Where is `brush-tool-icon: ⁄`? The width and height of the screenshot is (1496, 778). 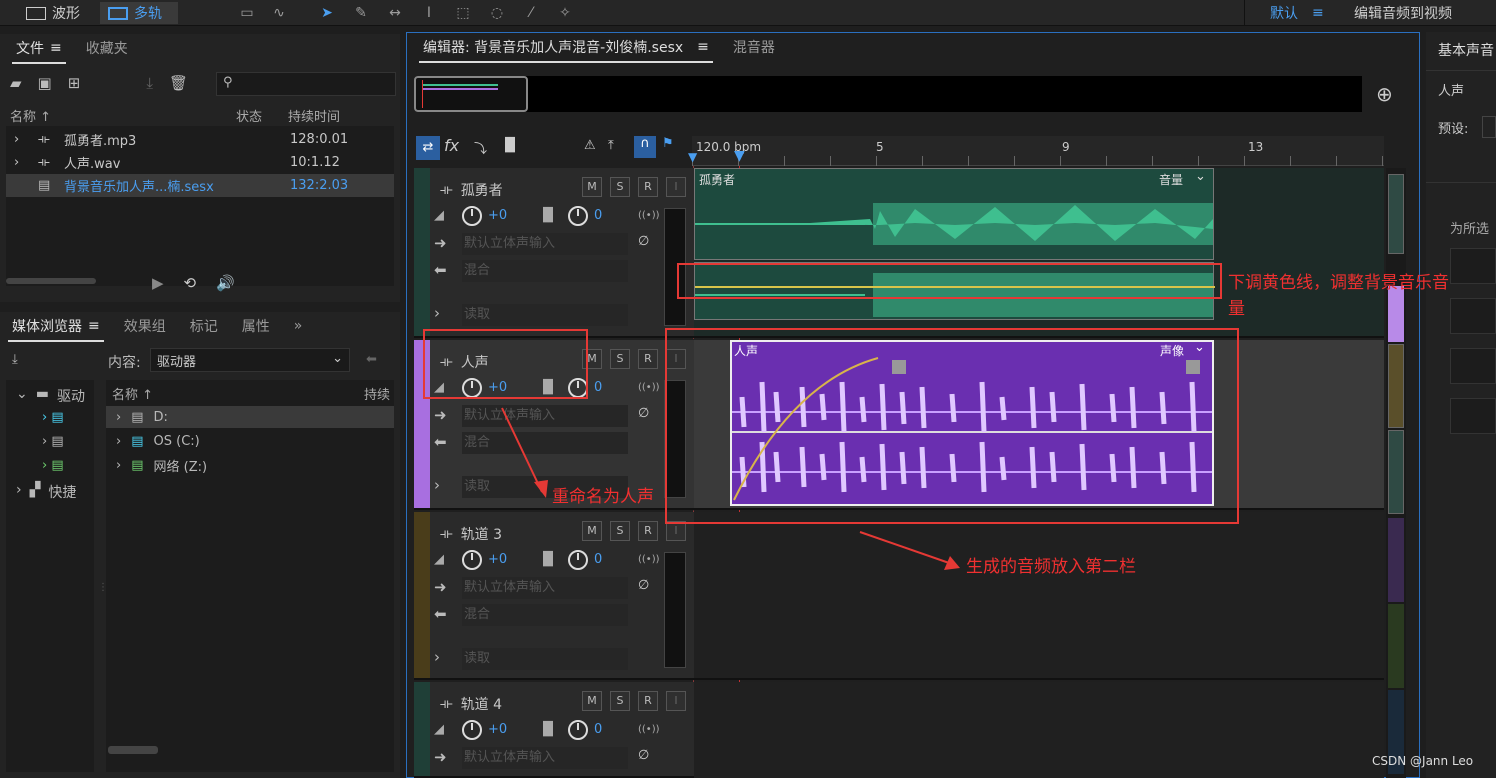 brush-tool-icon: ⁄ is located at coordinates (531, 13).